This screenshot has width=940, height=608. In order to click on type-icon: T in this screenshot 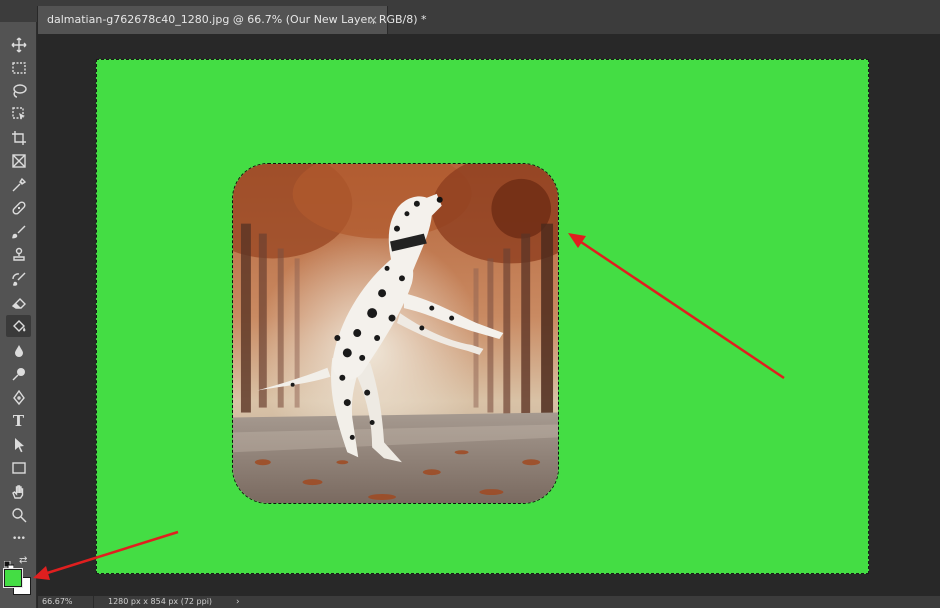, I will do `click(18, 421)`.